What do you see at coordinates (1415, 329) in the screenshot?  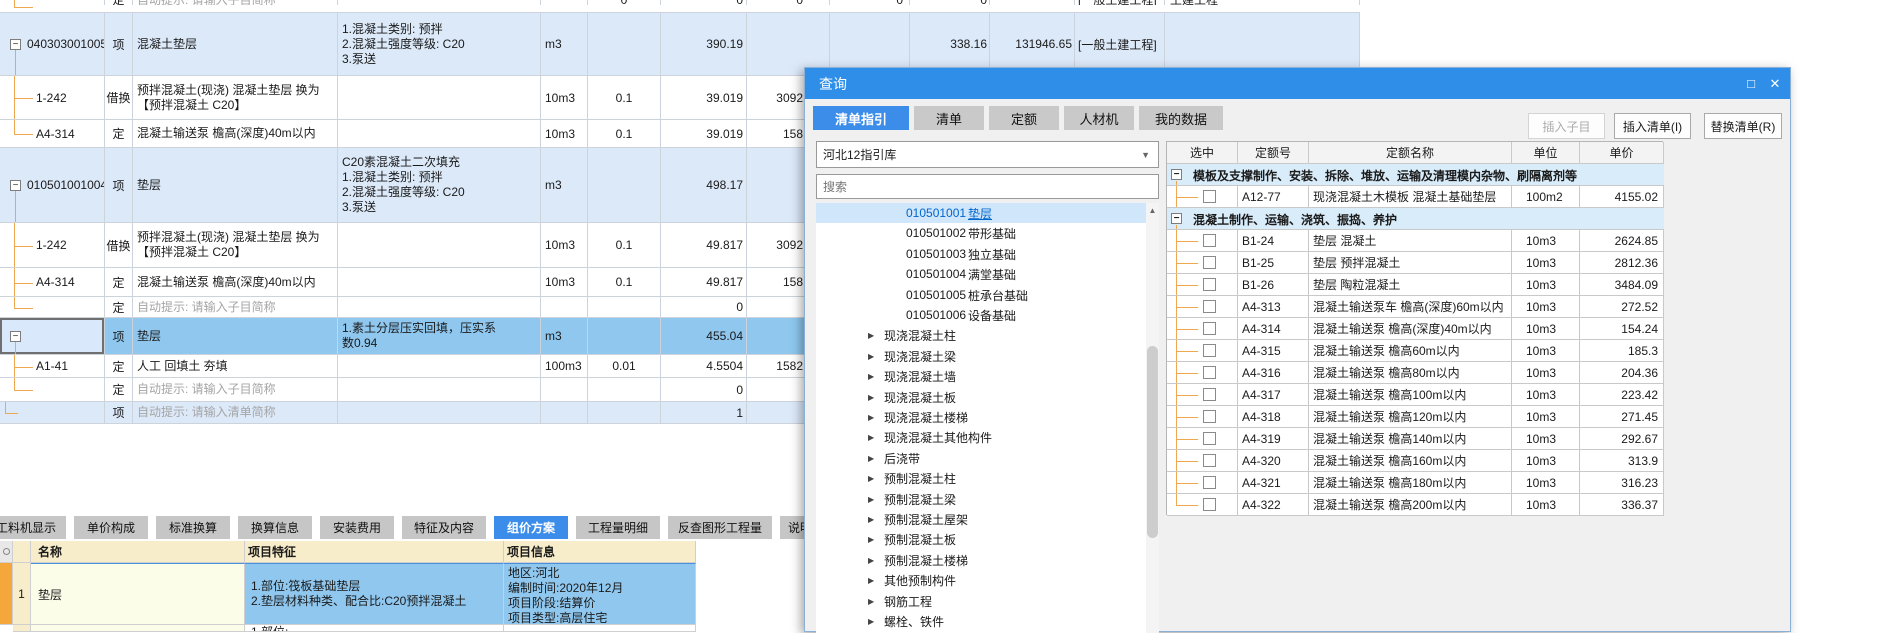 I see `quota-row: A4-314混凝土输送泵 檐高(深度)40m以内10m3154.24` at bounding box center [1415, 329].